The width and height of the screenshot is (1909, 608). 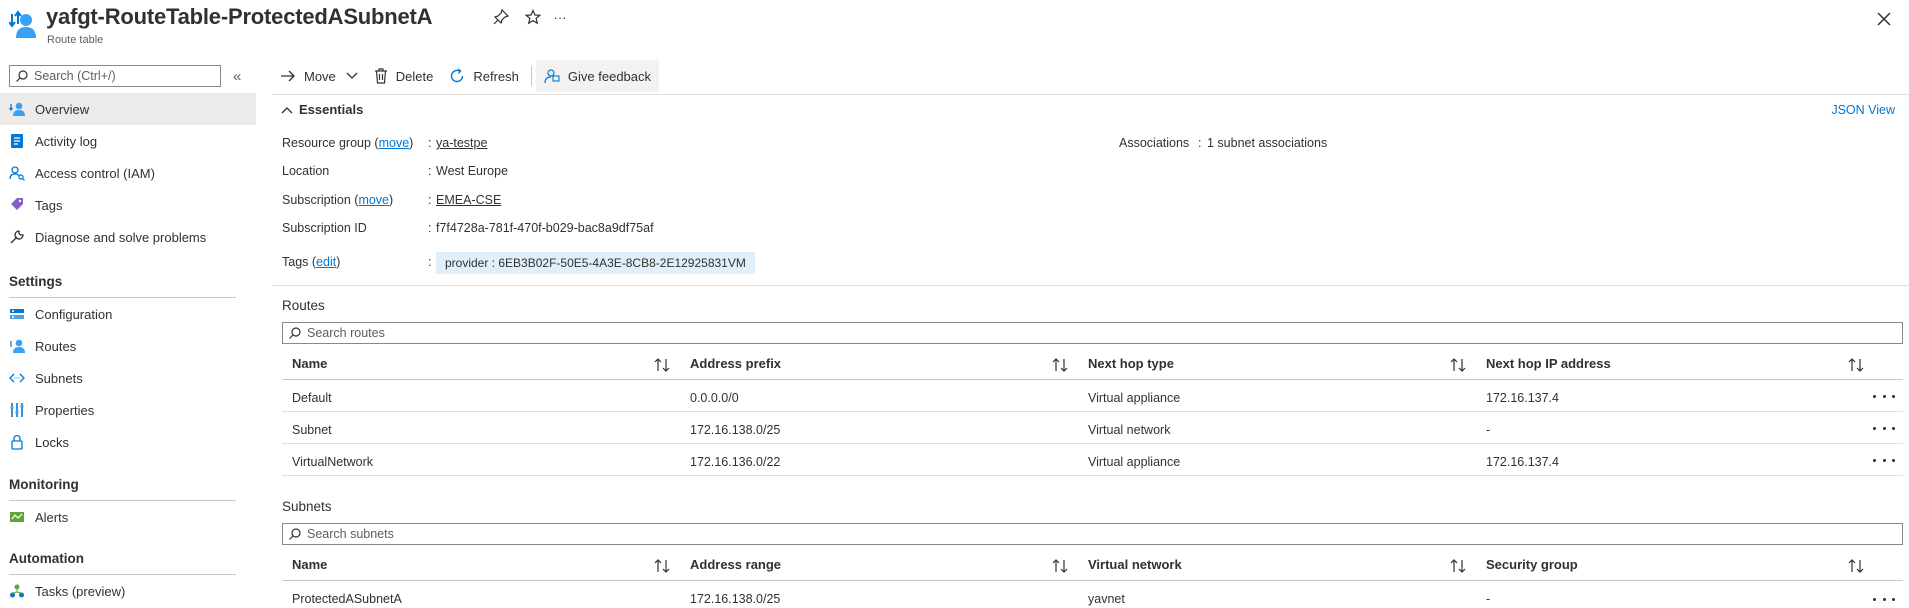 I want to click on menu-search-input: Search (Ctrl+/), so click(x=115, y=76).